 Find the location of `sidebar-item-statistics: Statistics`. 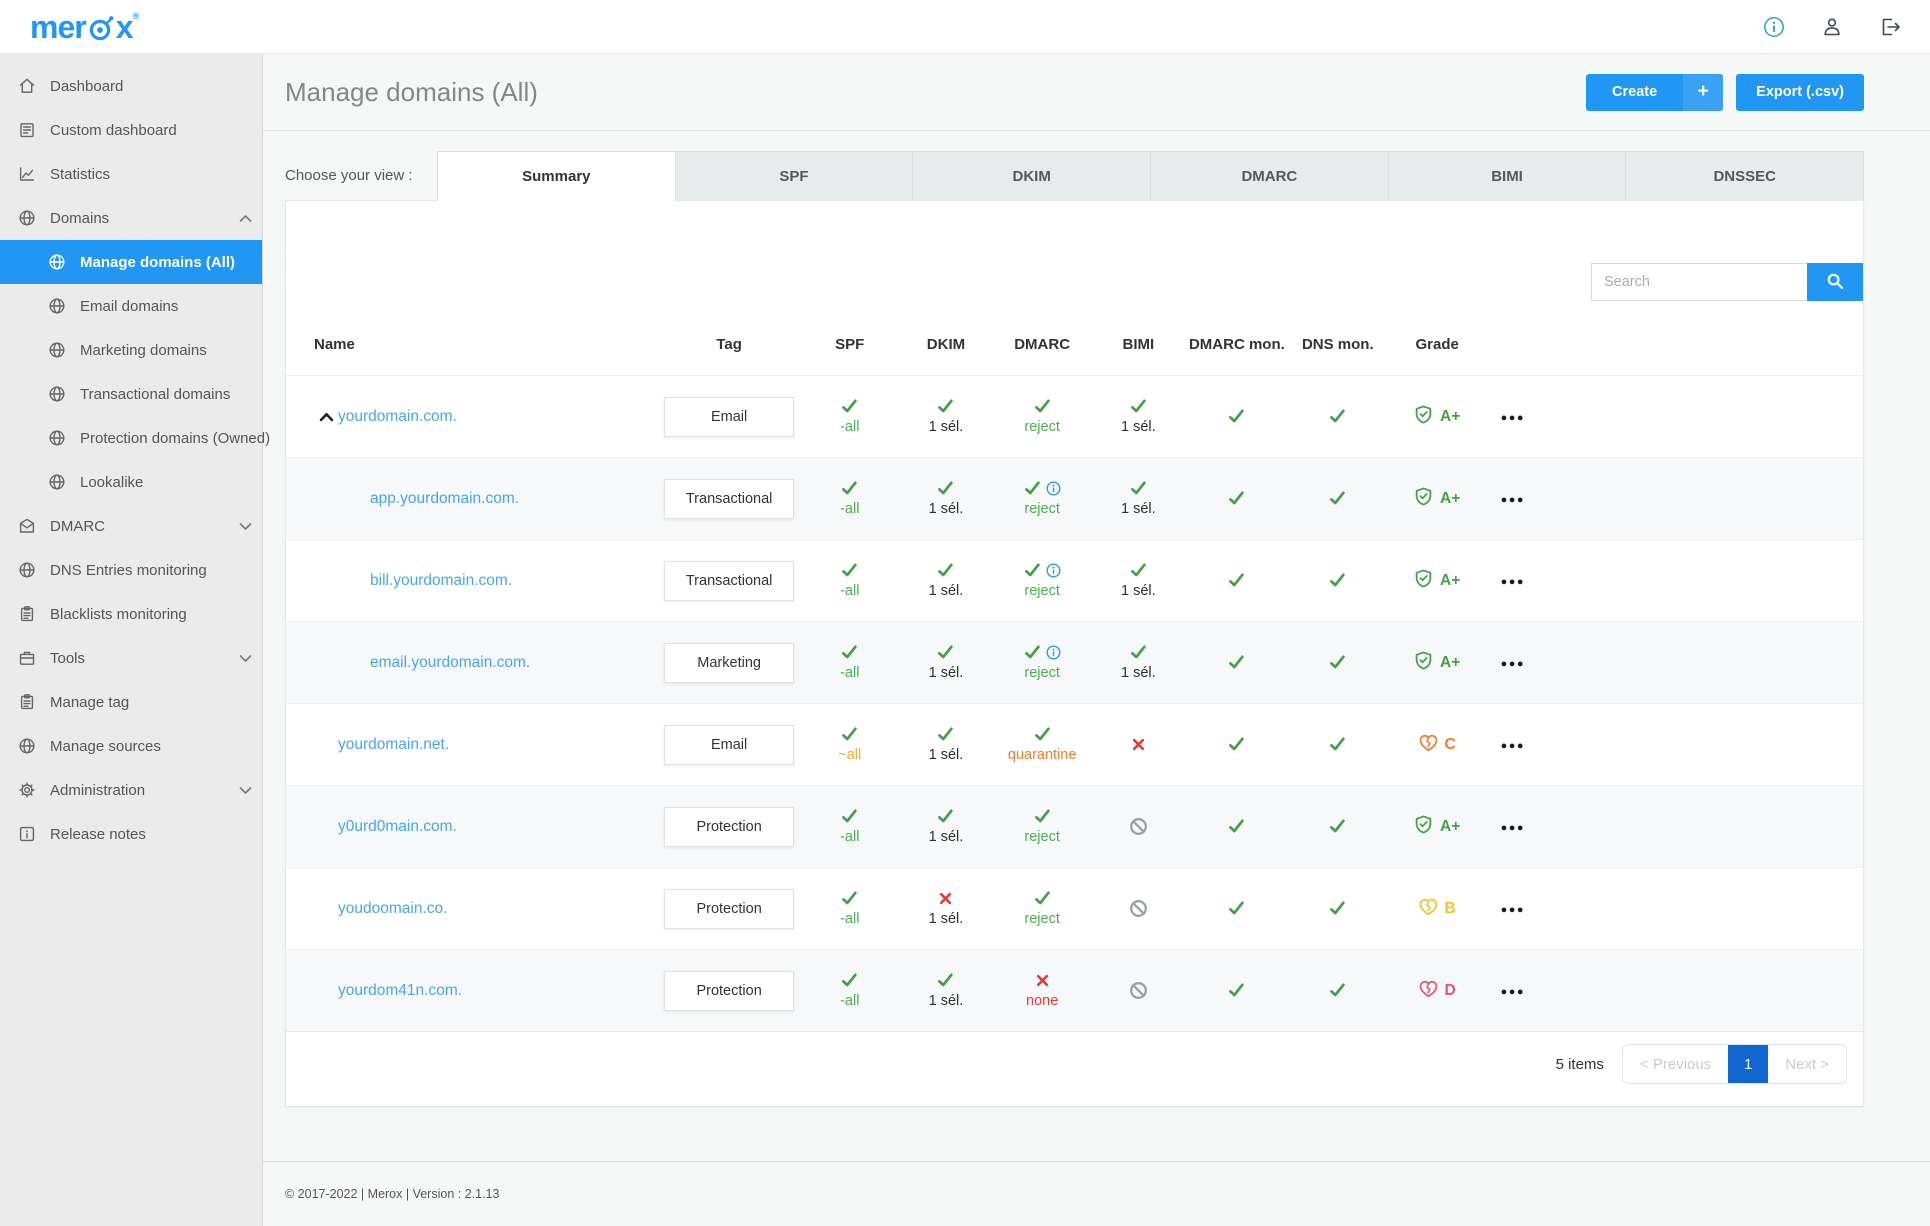

sidebar-item-statistics: Statistics is located at coordinates (131, 174).